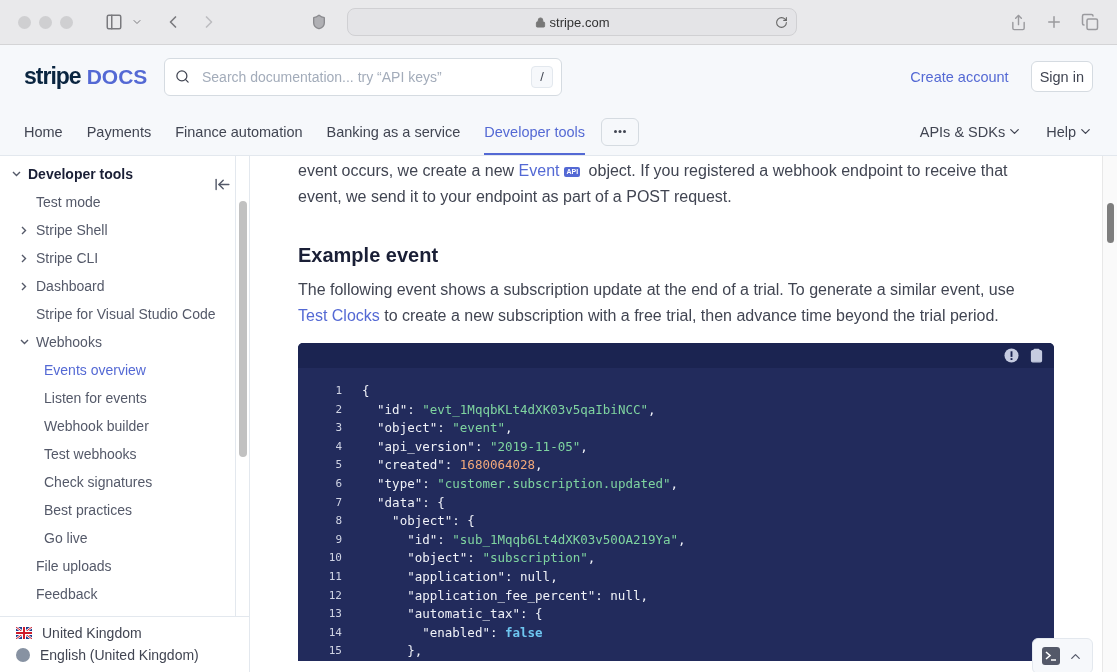 Image resolution: width=1117 pixels, height=672 pixels. I want to click on tabs-overview-icon, so click(1090, 22).